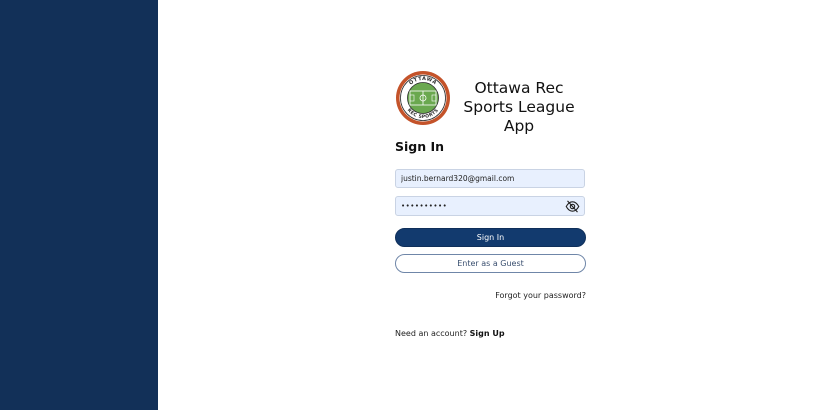 The image size is (820, 410). I want to click on email-input, so click(481, 178).